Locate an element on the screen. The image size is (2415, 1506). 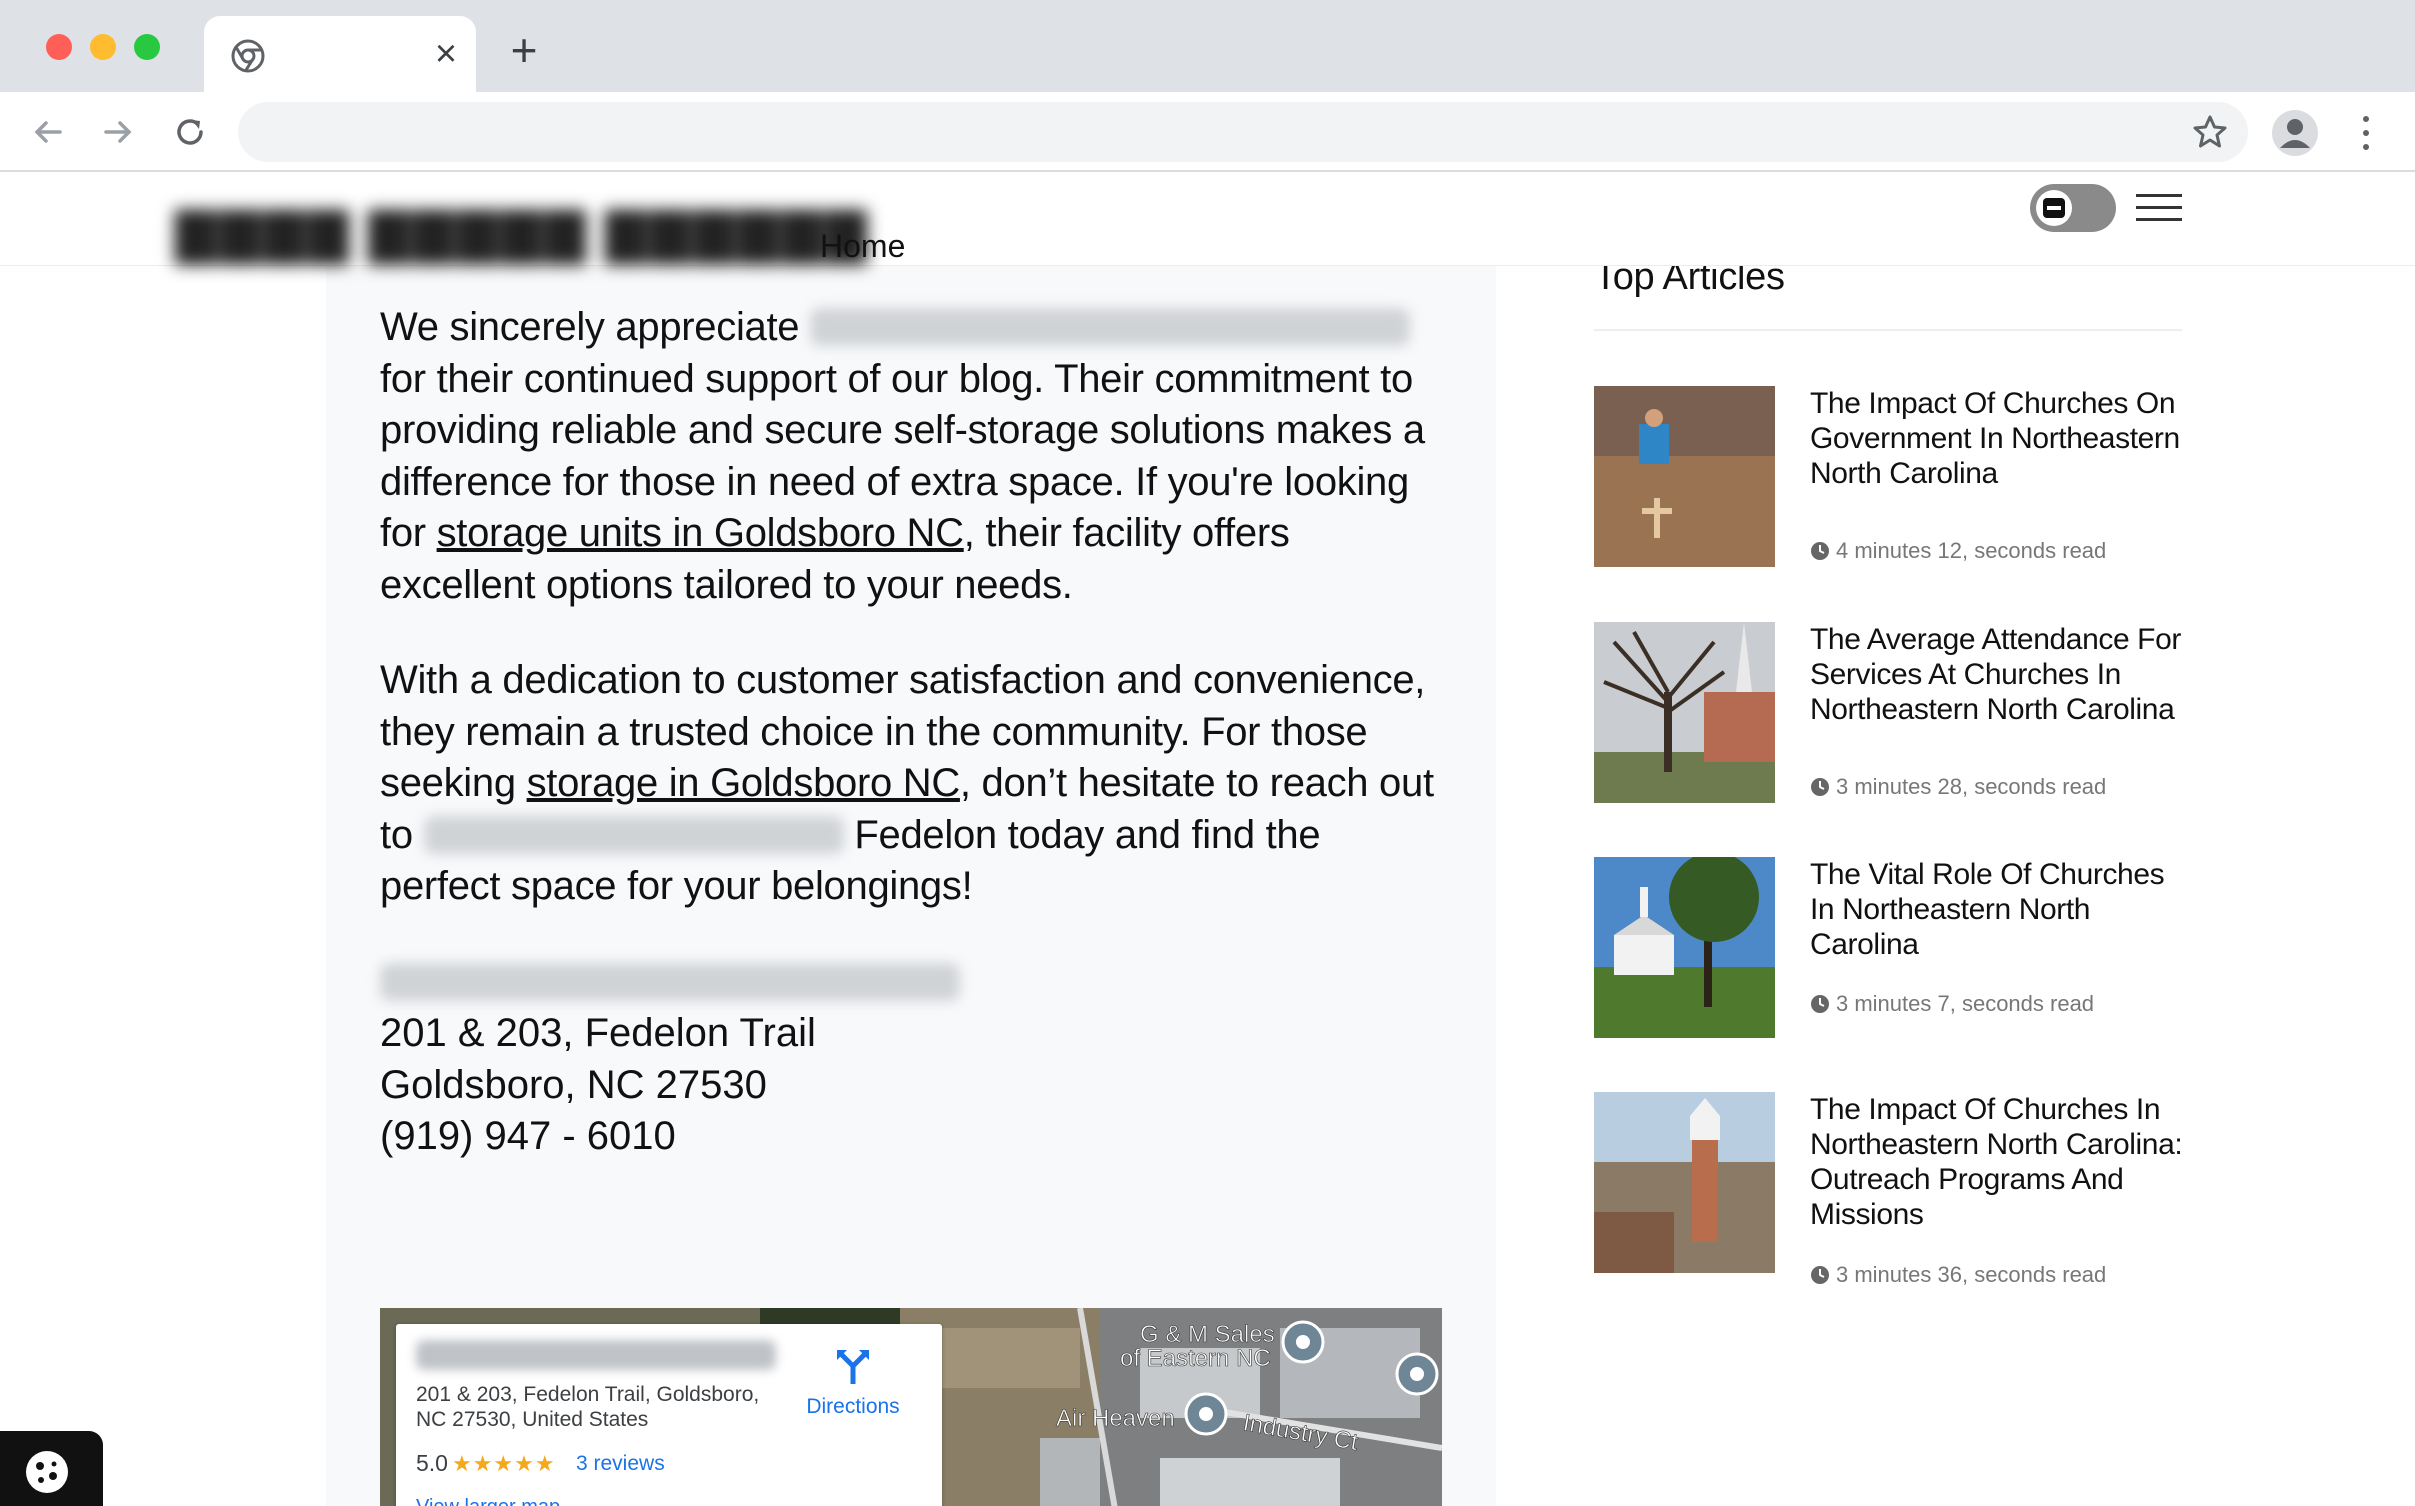
site-logo: ▇▇▇▇ ▇▇▇▇▇ ▇▇▇▇▇▇ is located at coordinates (521, 233).